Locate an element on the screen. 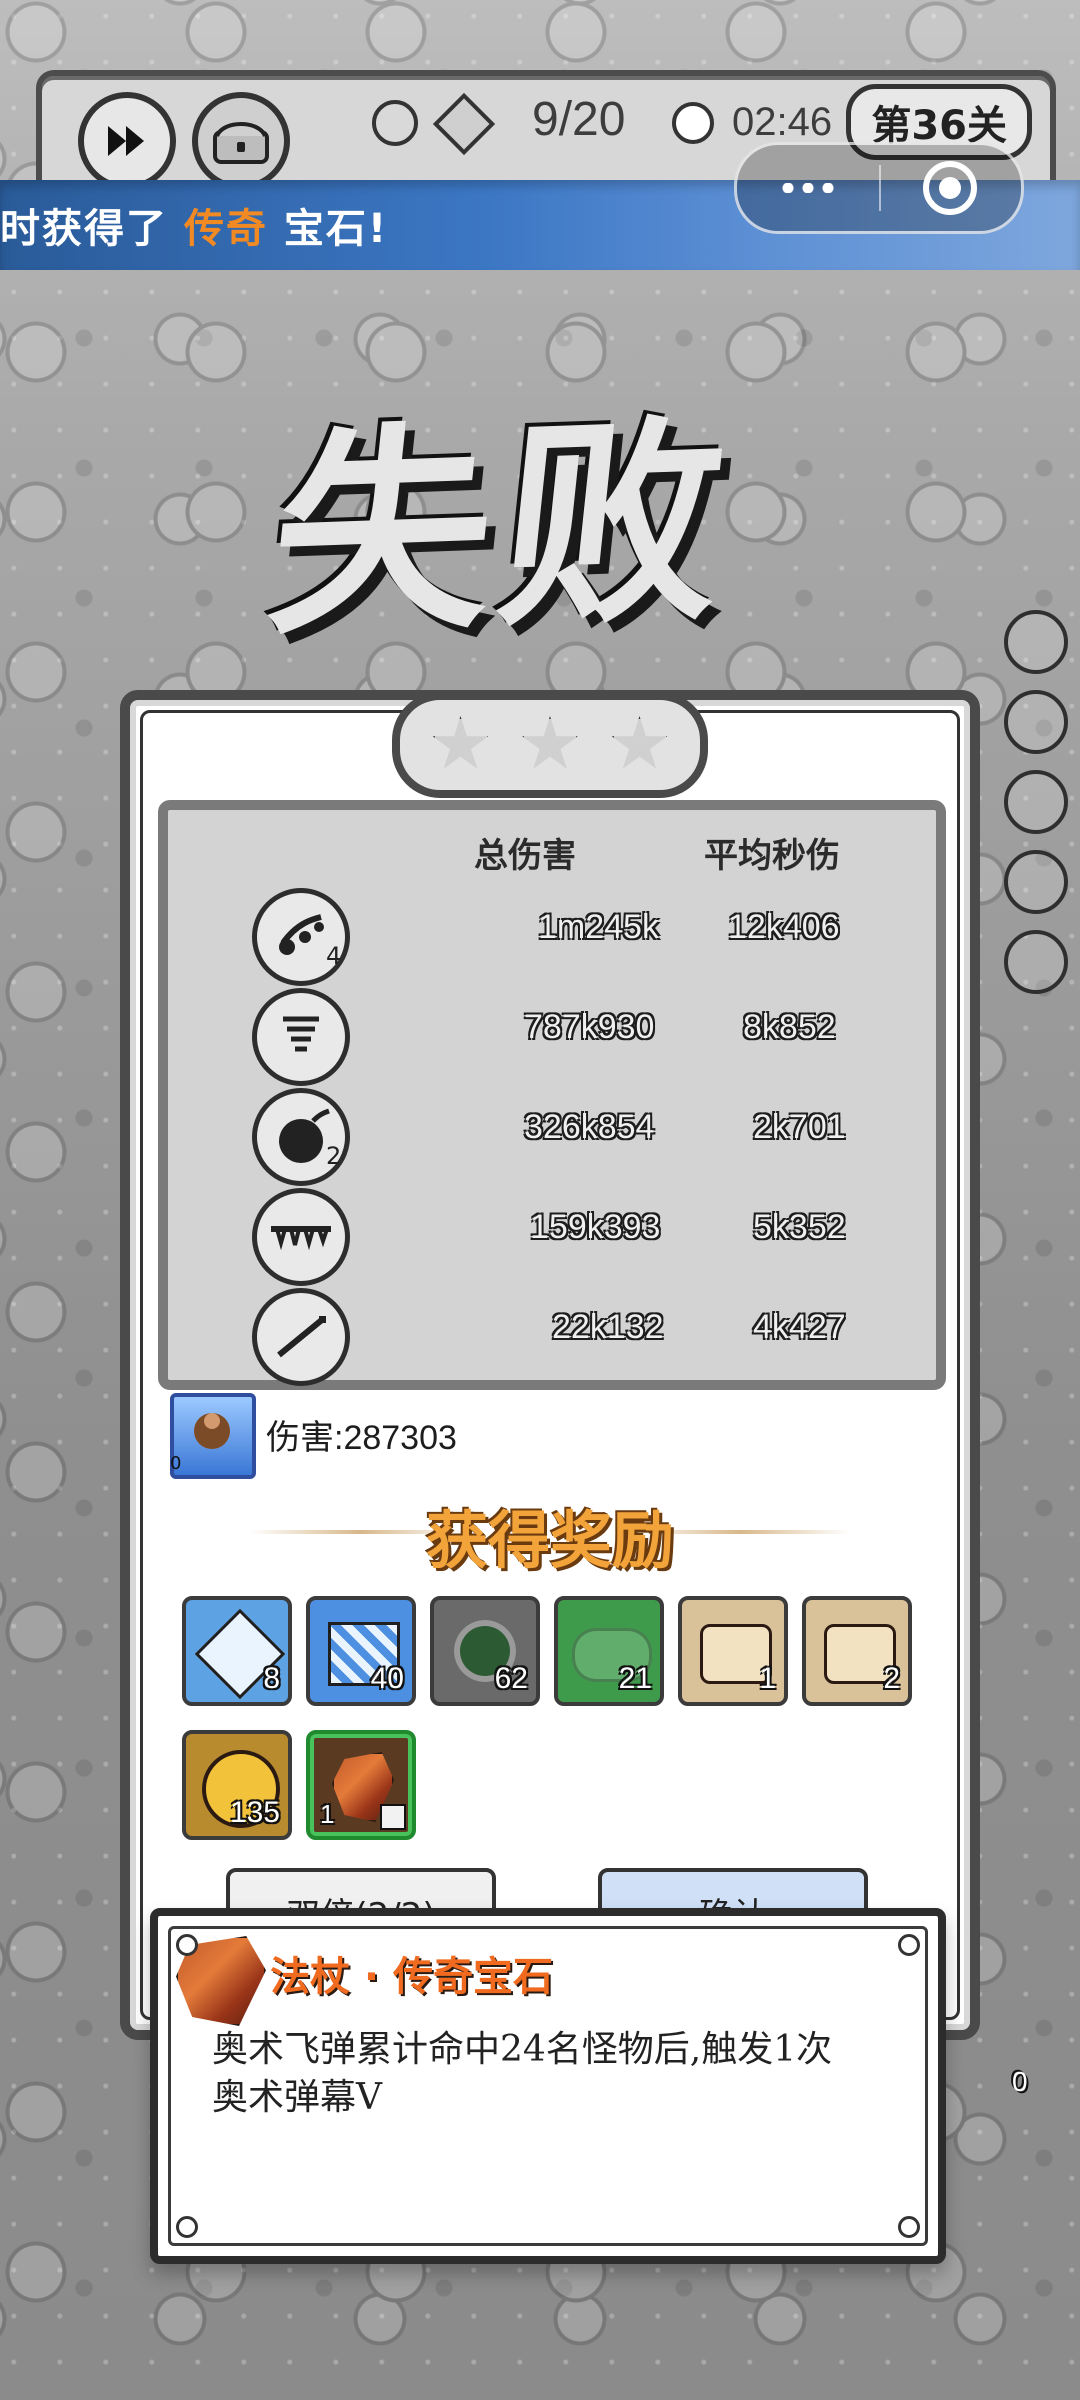 Image resolution: width=1080 pixels, height=2400 pixels. notification-highlight: 传奇 is located at coordinates (225, 229).